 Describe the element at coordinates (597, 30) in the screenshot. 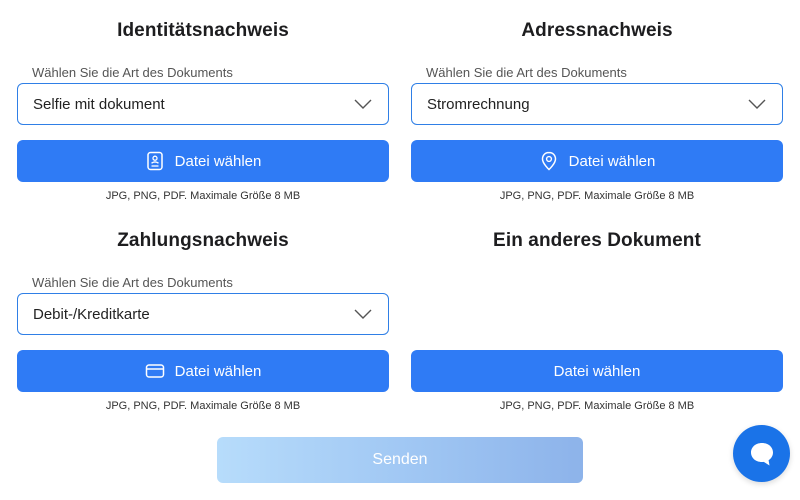

I see `section-title: Adressnachweis` at that location.